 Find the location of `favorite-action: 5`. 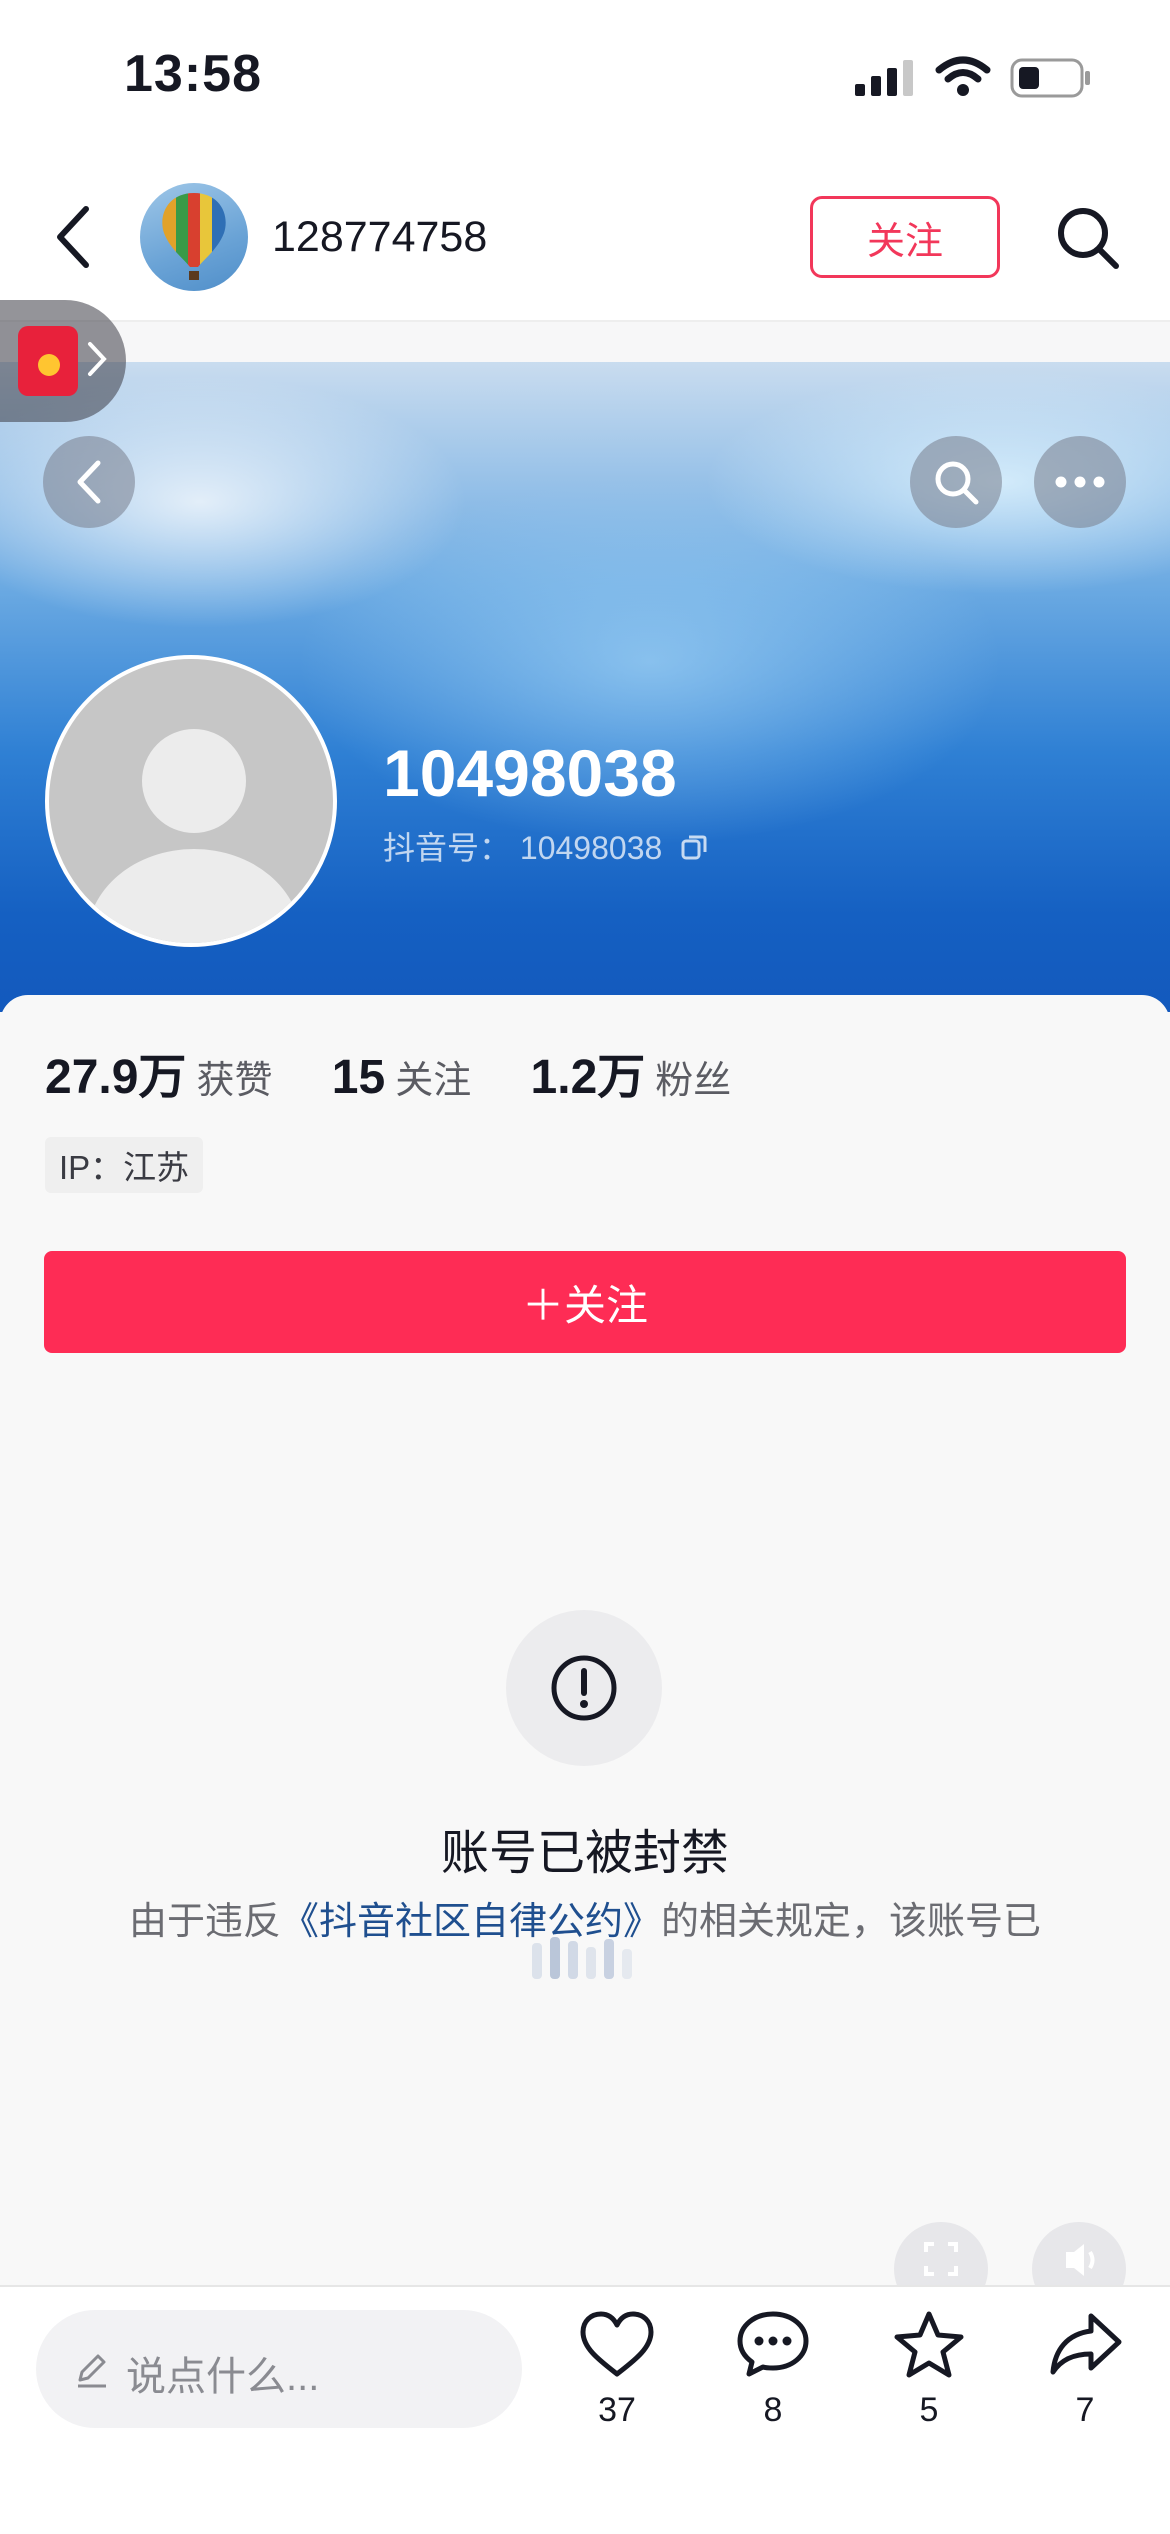

favorite-action: 5 is located at coordinates (929, 2370).